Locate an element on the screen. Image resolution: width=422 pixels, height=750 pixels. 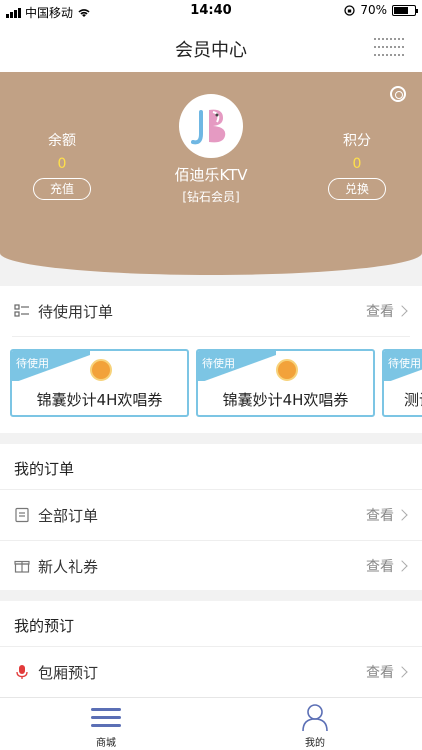
pending-orders-label: 待使用订单 is located at coordinates (76, 311).